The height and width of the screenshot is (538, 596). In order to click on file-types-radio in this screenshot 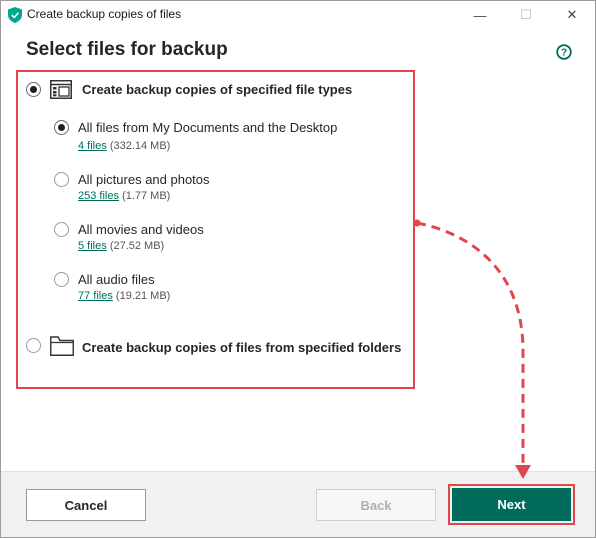, I will do `click(33, 89)`.